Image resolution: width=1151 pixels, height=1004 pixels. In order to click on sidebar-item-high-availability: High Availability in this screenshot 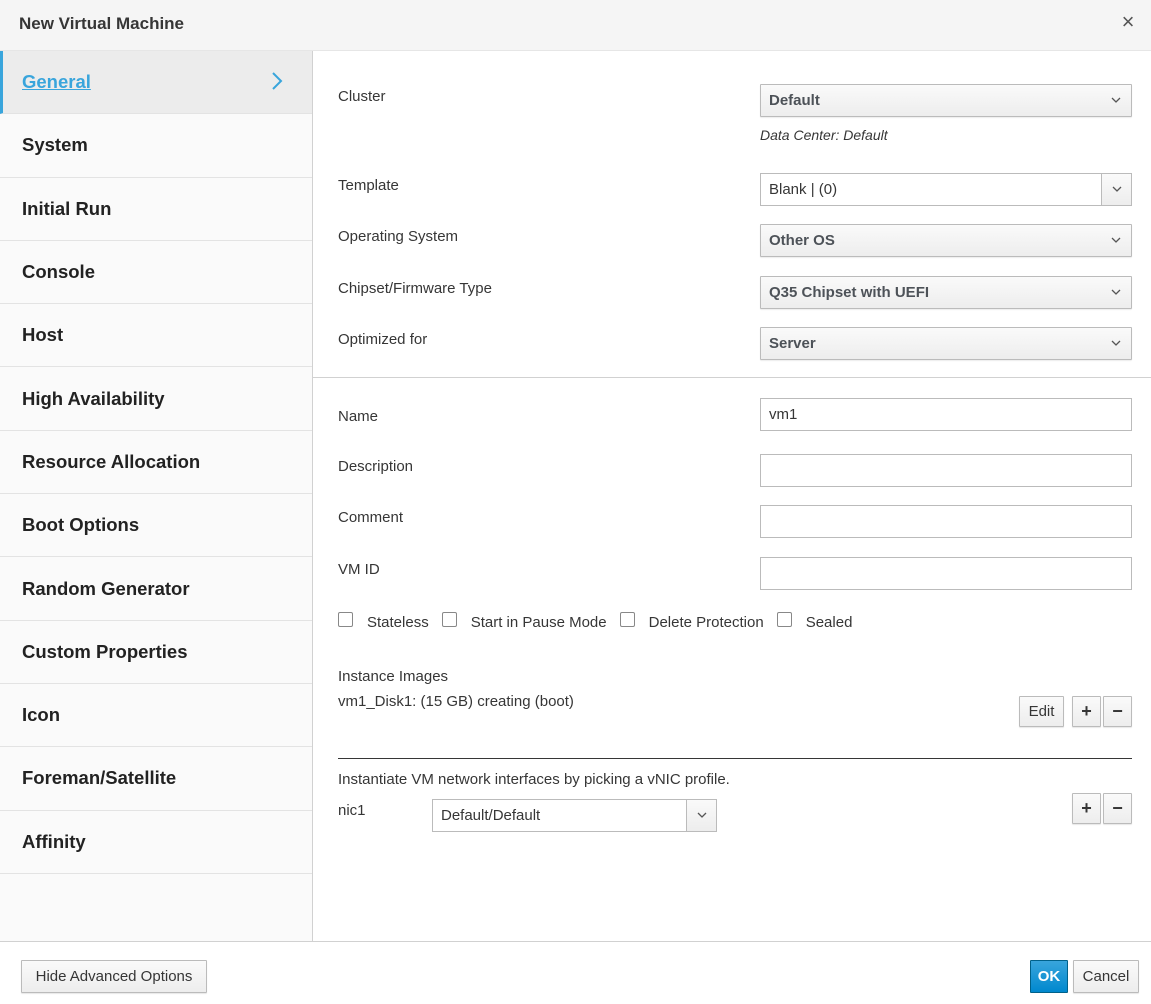, I will do `click(156, 399)`.